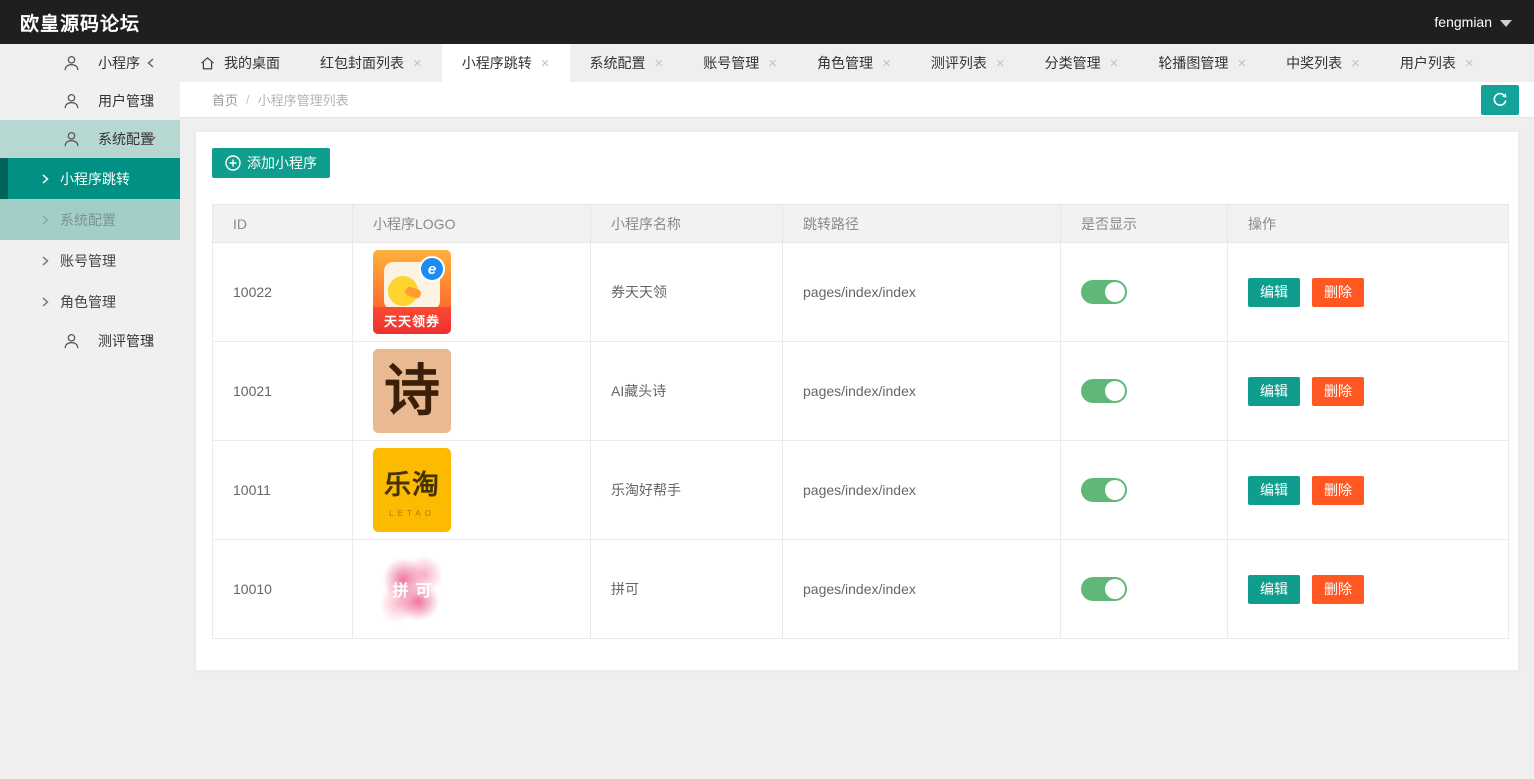  I want to click on tab-carousel-management: 轮播图管理 ×, so click(1202, 63).